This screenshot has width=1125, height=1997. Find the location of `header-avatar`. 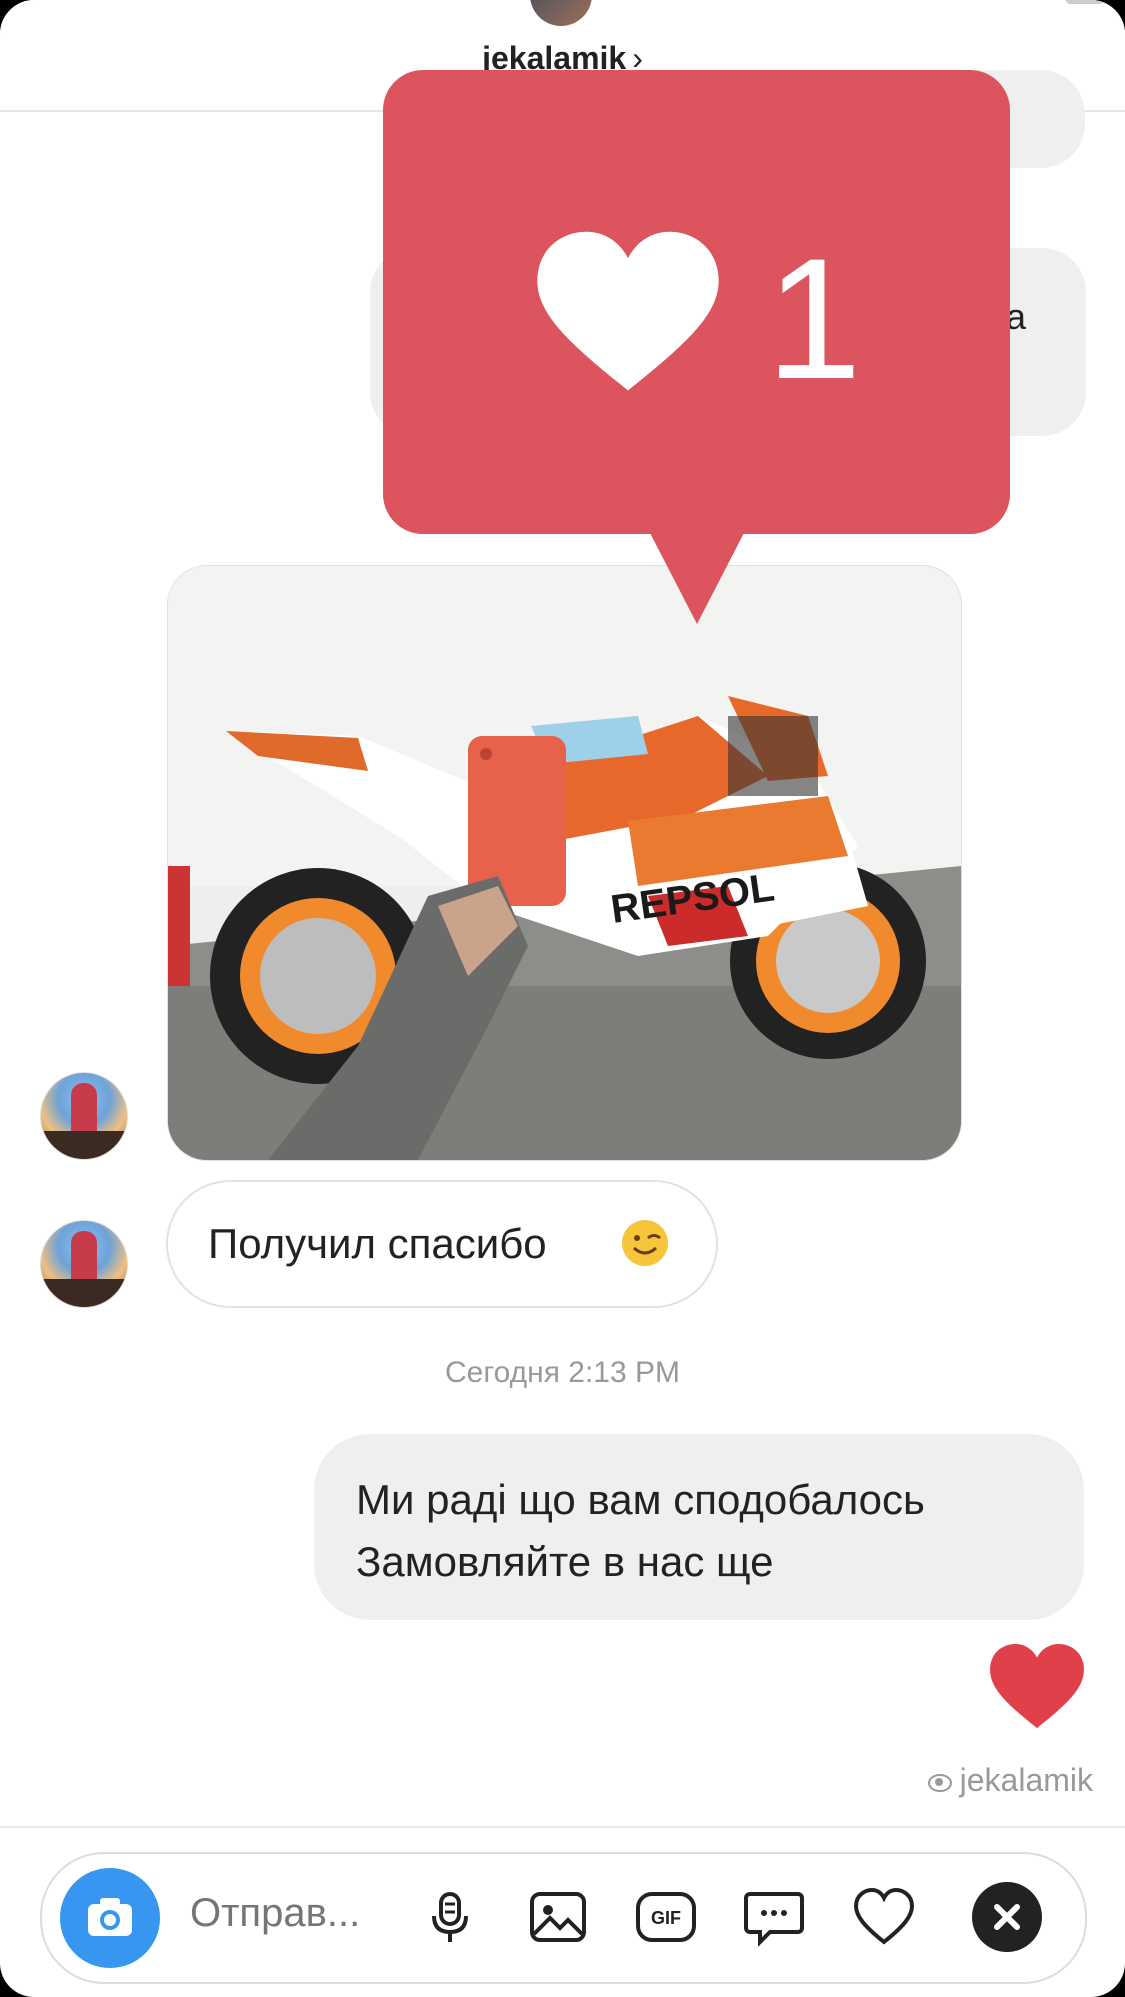

header-avatar is located at coordinates (561, 13).